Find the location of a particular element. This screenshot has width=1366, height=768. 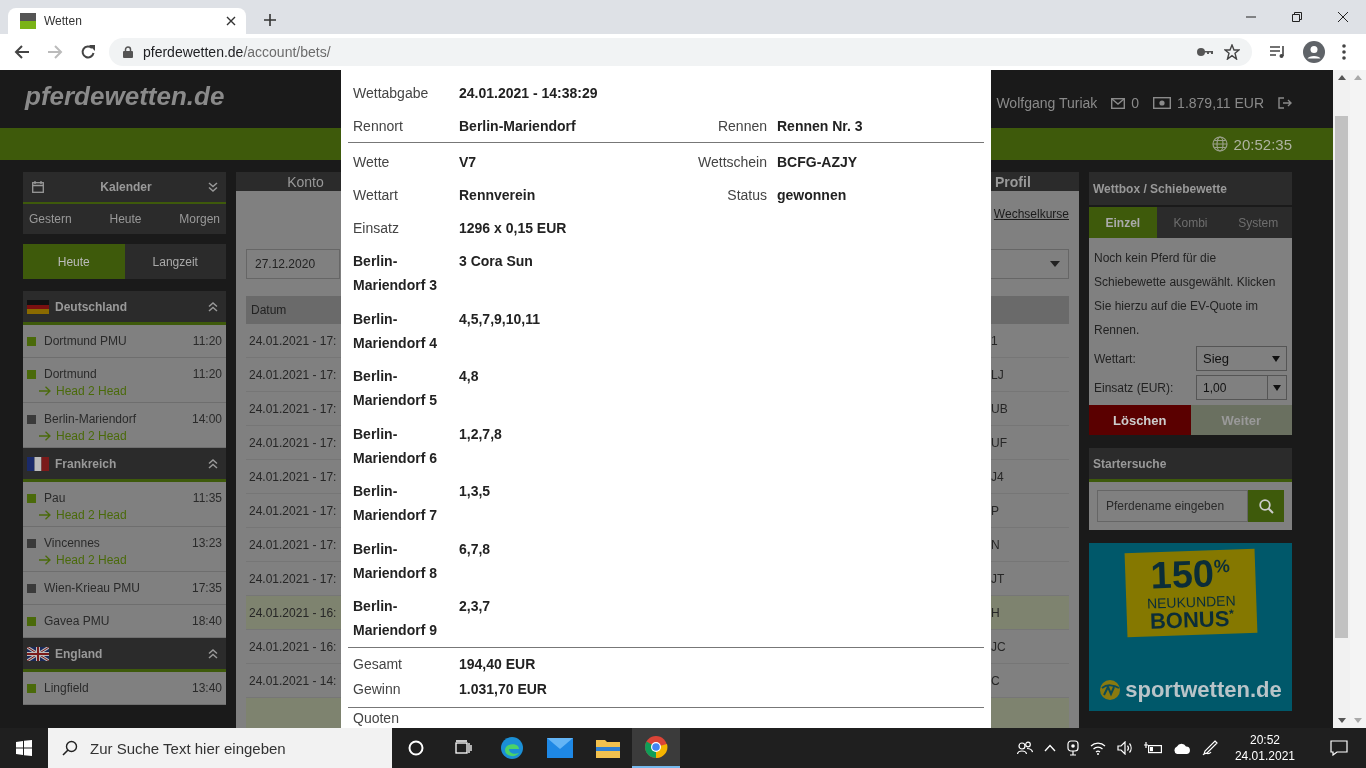

field-value: Berlin-Mariendorf is located at coordinates (518, 125).